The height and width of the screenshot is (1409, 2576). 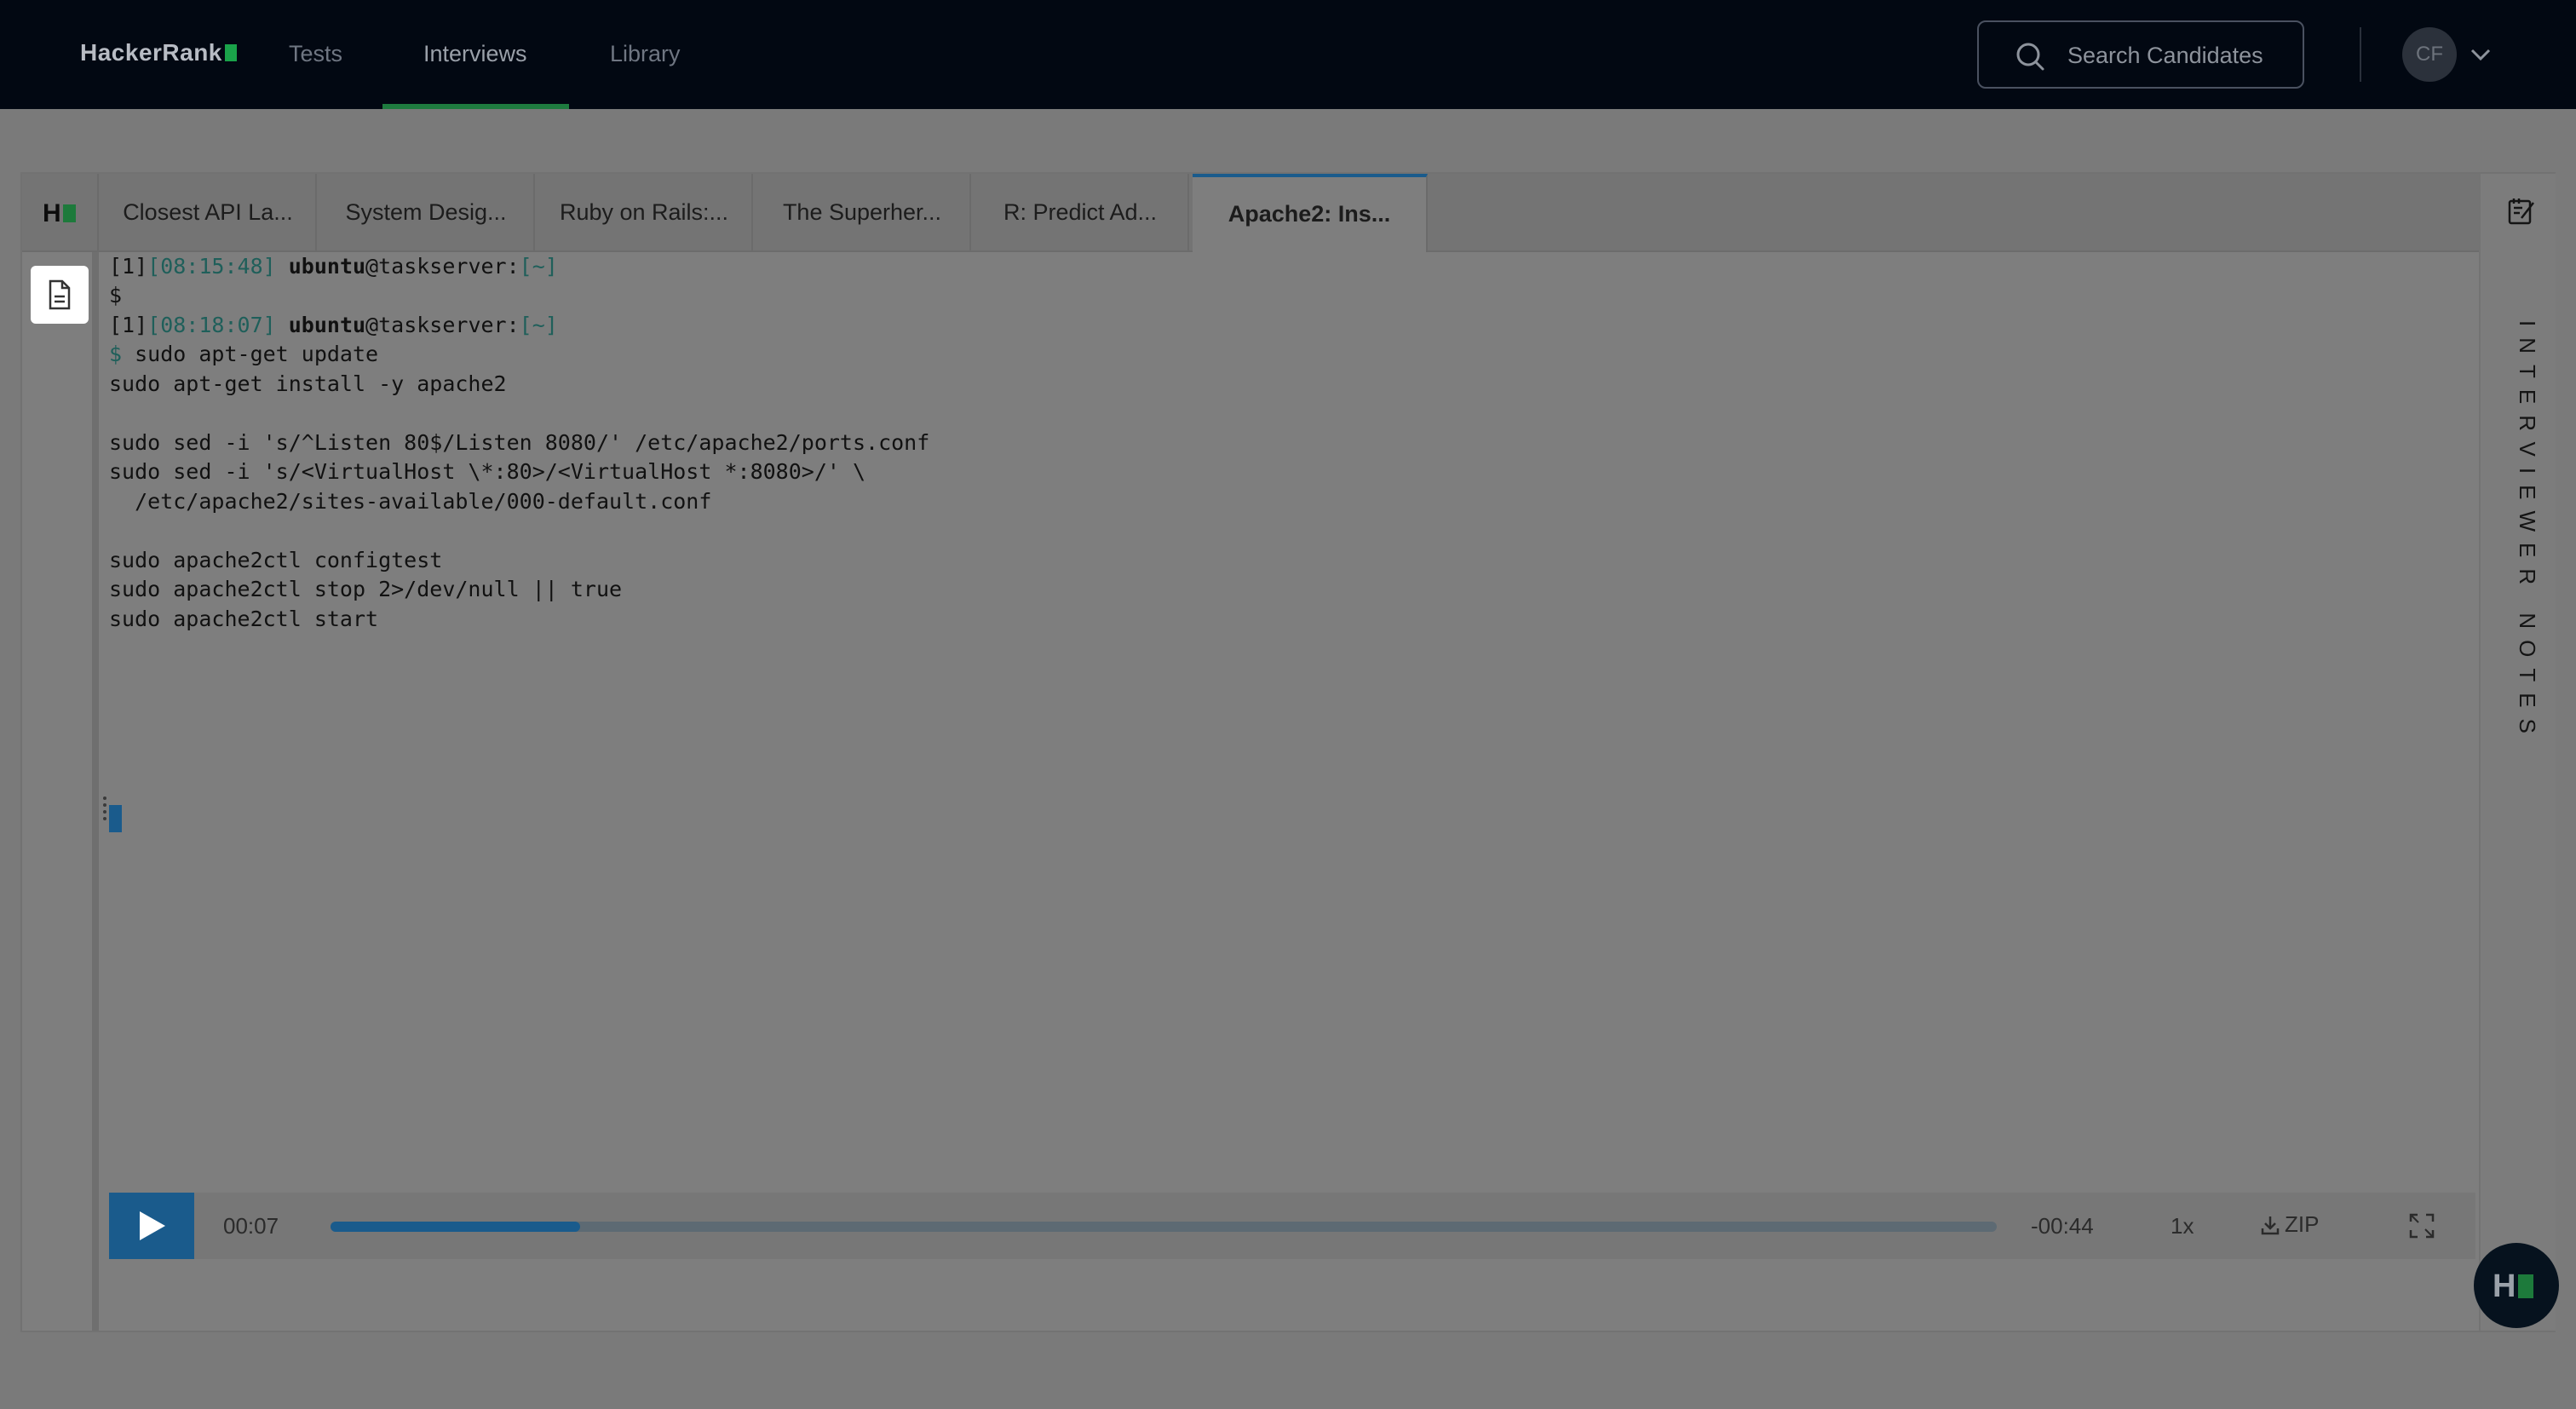 I want to click on nav-divider, so click(x=2360, y=54).